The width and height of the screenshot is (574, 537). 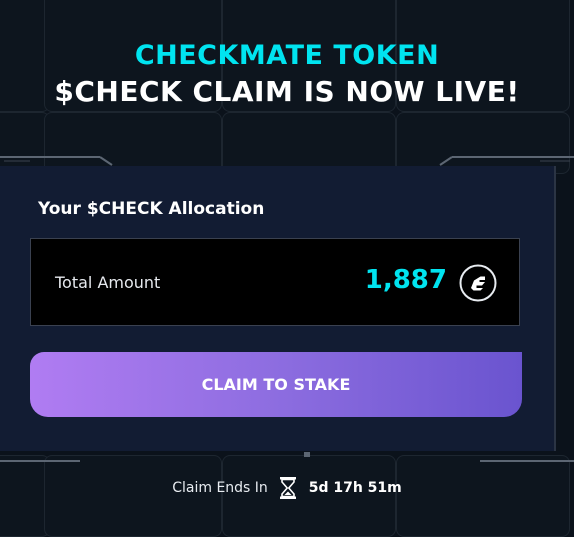 What do you see at coordinates (287, 457) in the screenshot?
I see `frame-bottom-decoration` at bounding box center [287, 457].